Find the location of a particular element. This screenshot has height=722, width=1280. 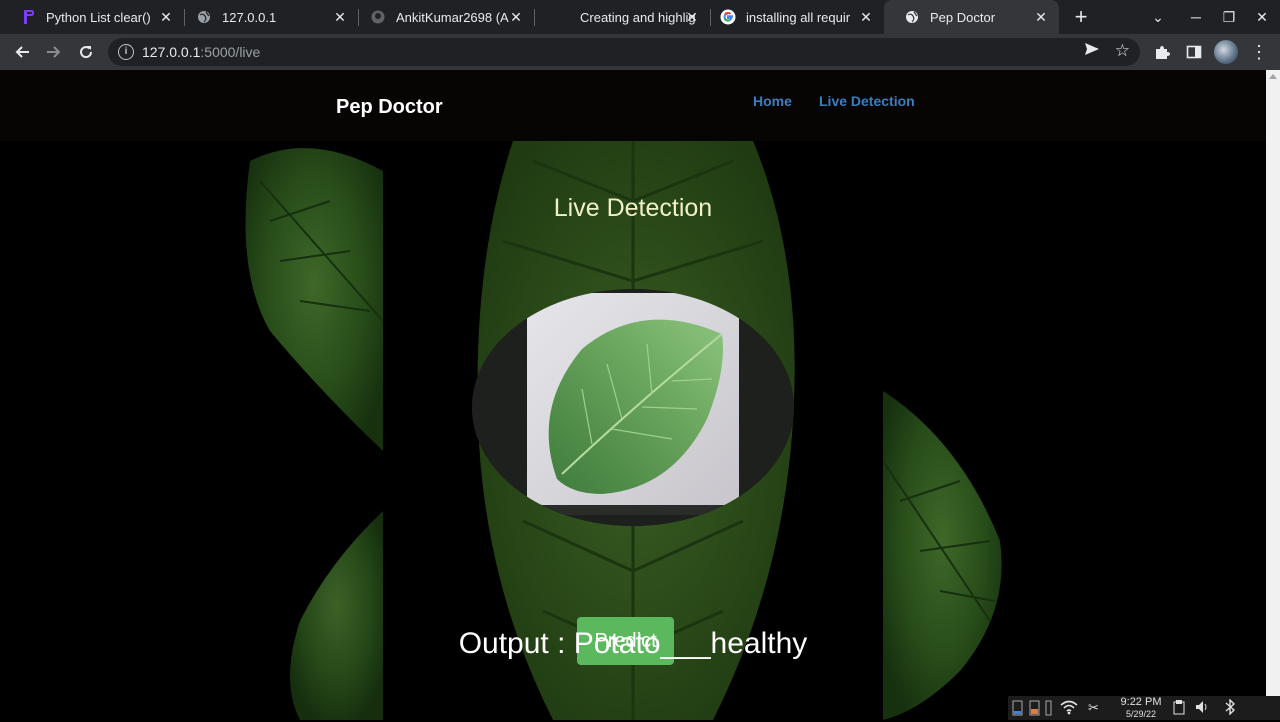

google-icon is located at coordinates (728, 17).